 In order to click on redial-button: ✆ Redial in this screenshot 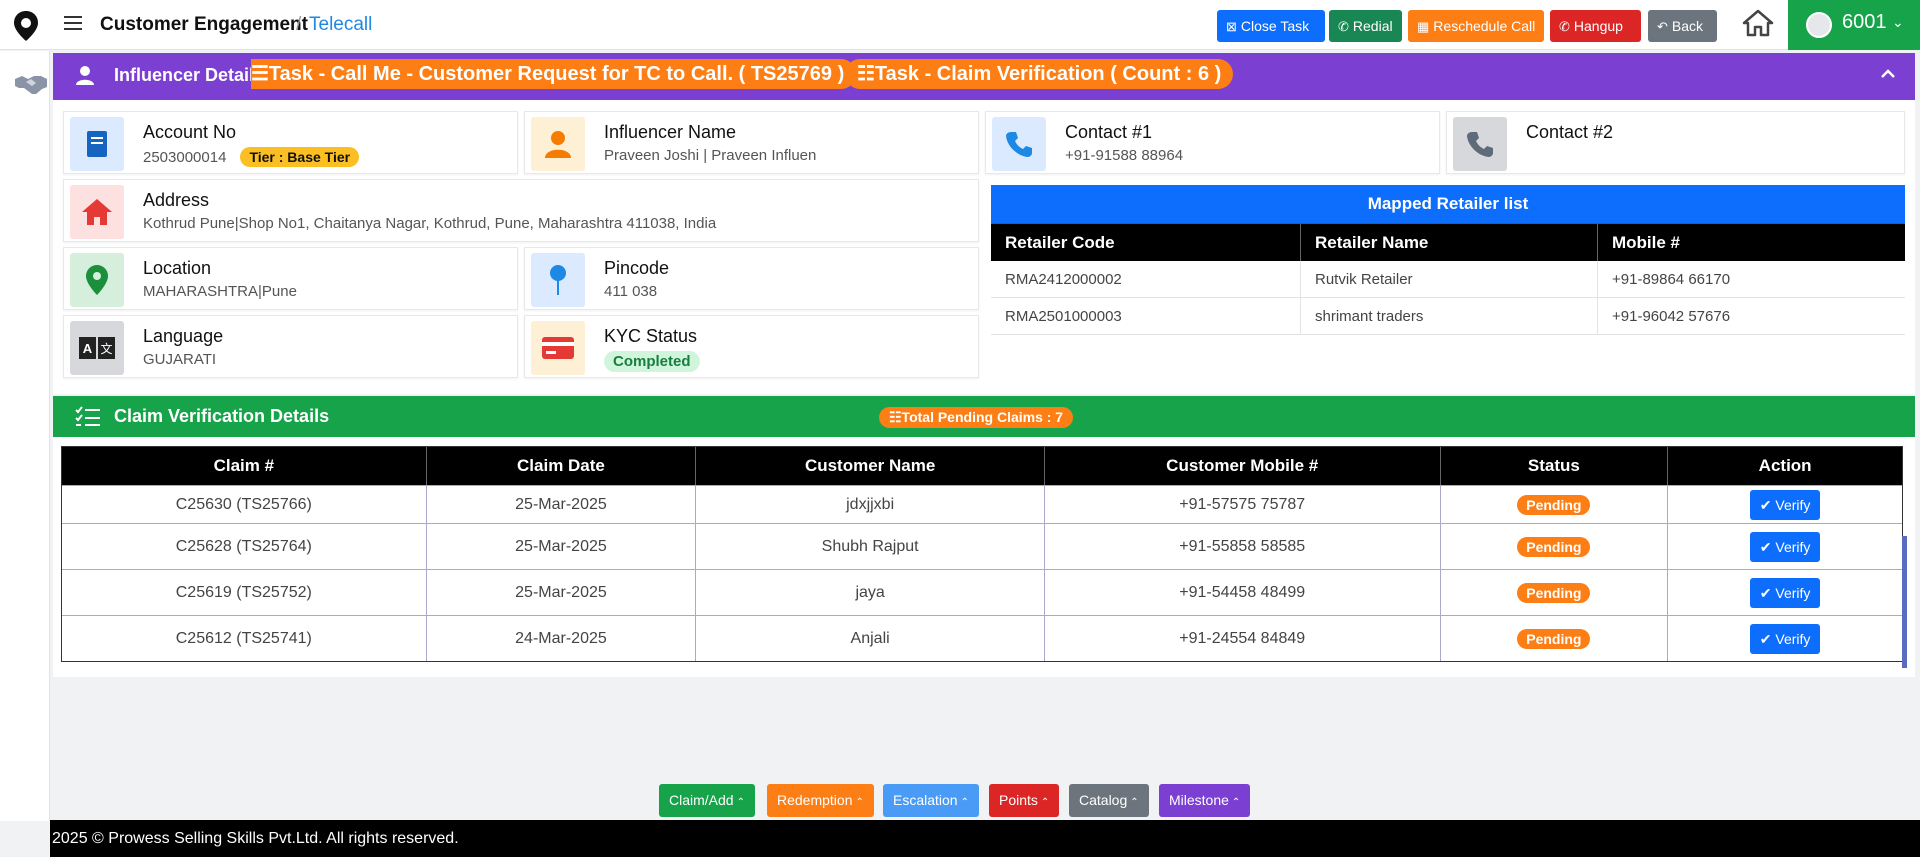, I will do `click(1365, 26)`.